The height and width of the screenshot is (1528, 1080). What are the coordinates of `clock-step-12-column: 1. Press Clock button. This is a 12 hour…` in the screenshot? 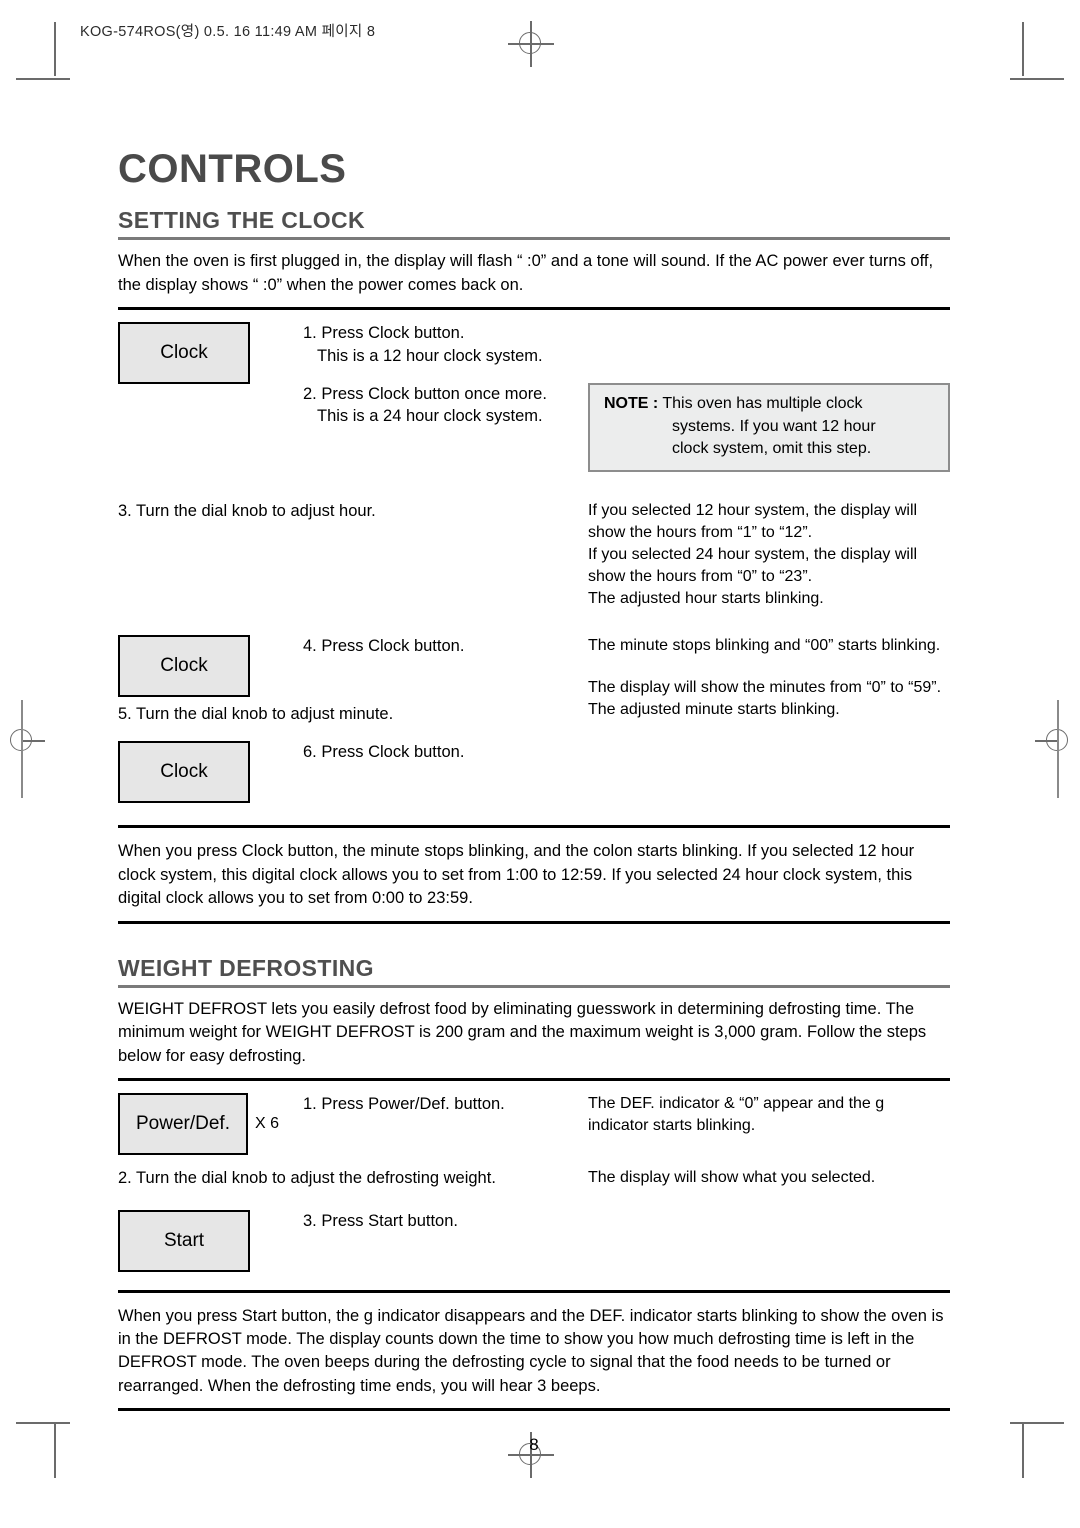 It's located at (626, 397).